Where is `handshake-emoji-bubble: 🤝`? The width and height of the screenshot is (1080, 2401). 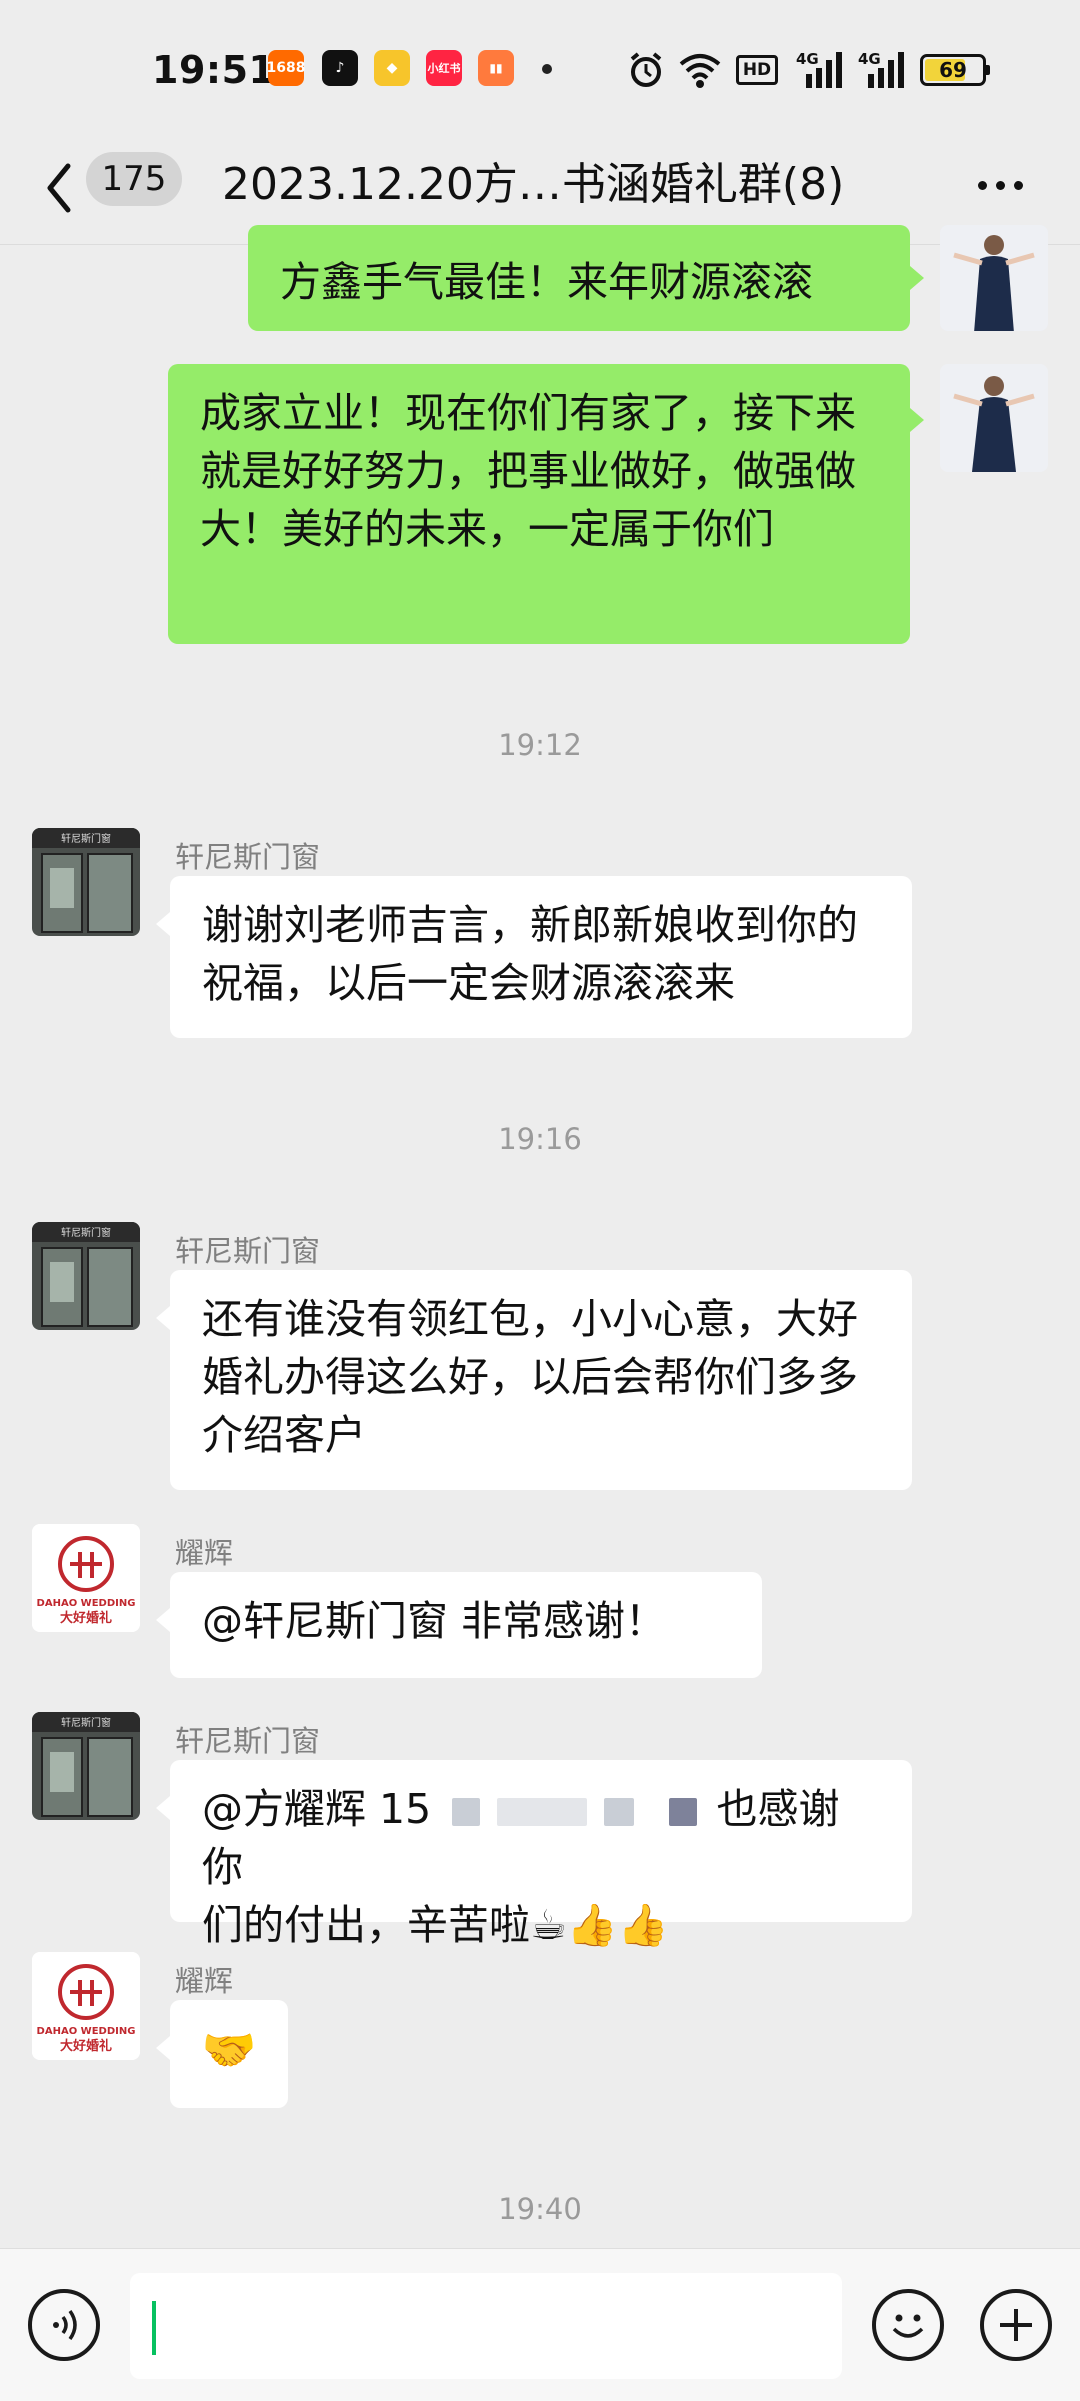 handshake-emoji-bubble: 🤝 is located at coordinates (229, 2054).